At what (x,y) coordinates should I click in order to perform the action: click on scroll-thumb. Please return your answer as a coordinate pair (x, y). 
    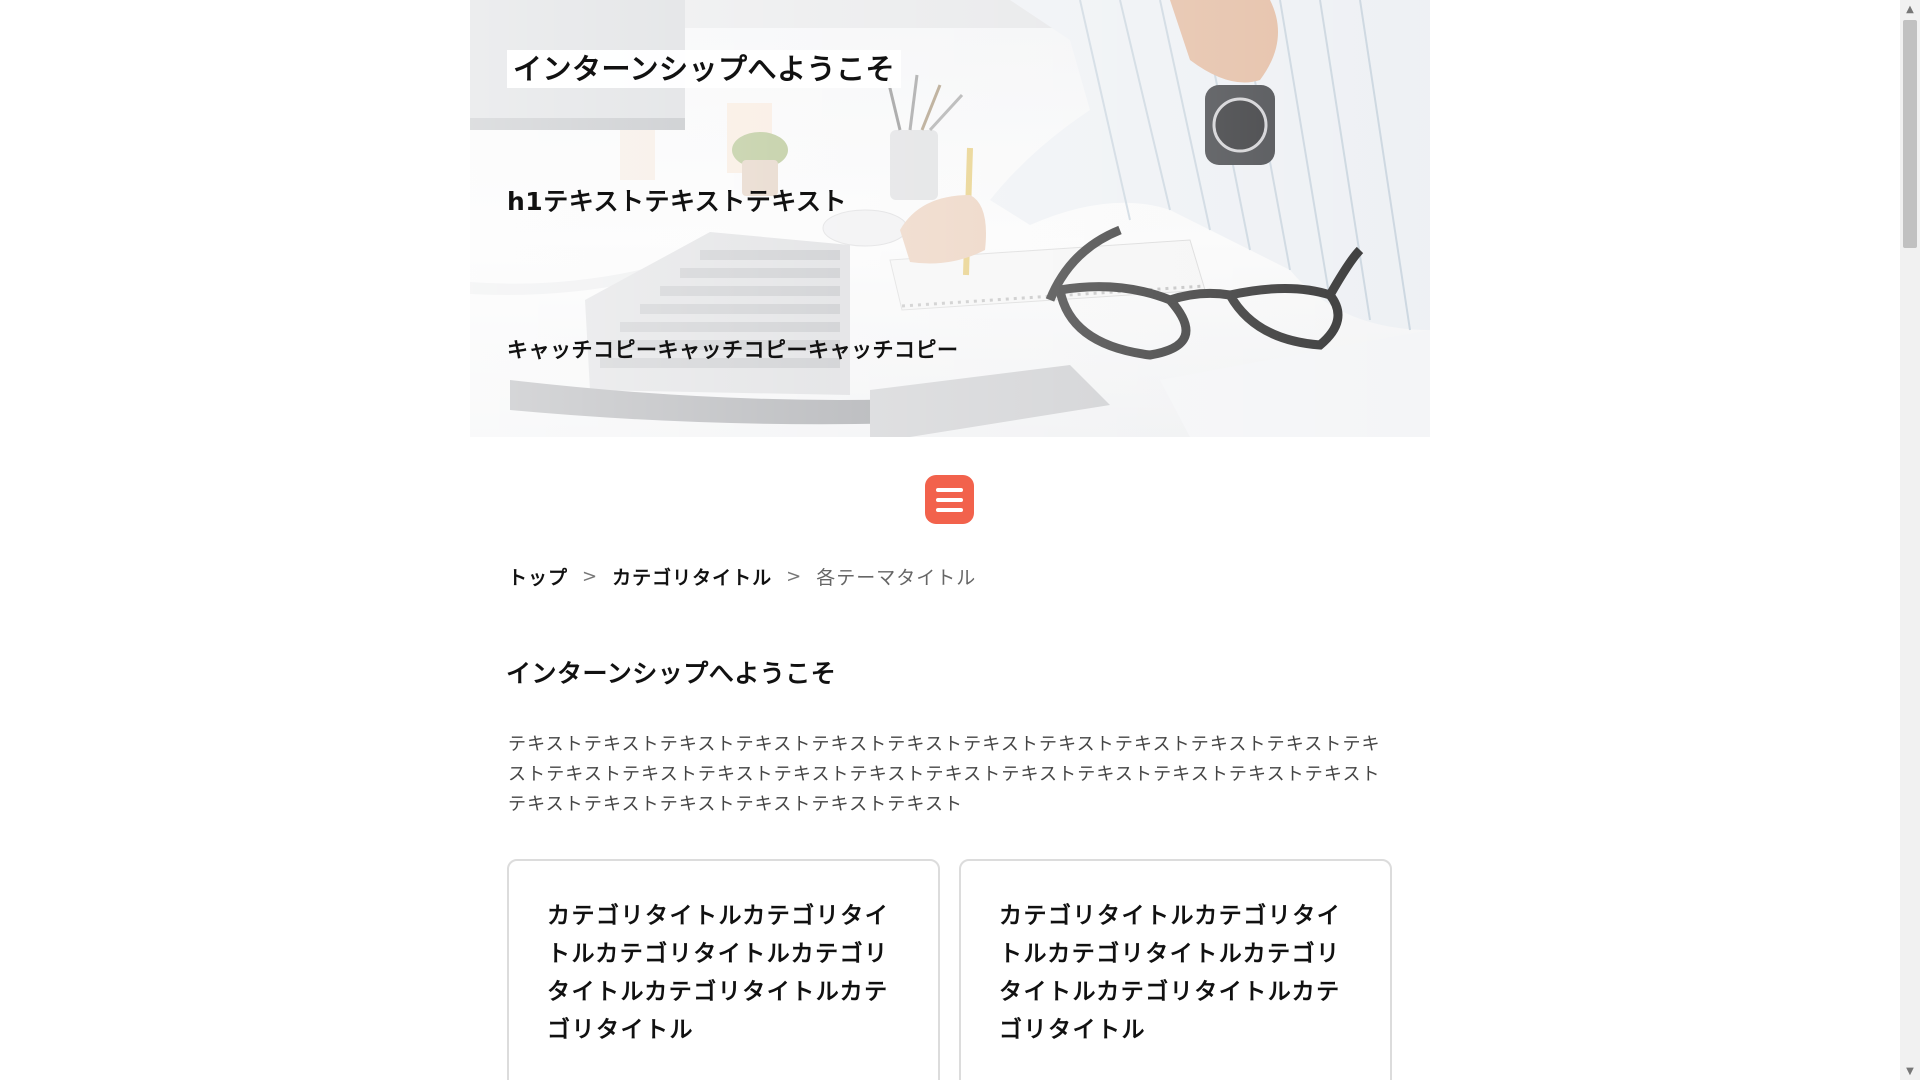
    Looking at the image, I should click on (1910, 134).